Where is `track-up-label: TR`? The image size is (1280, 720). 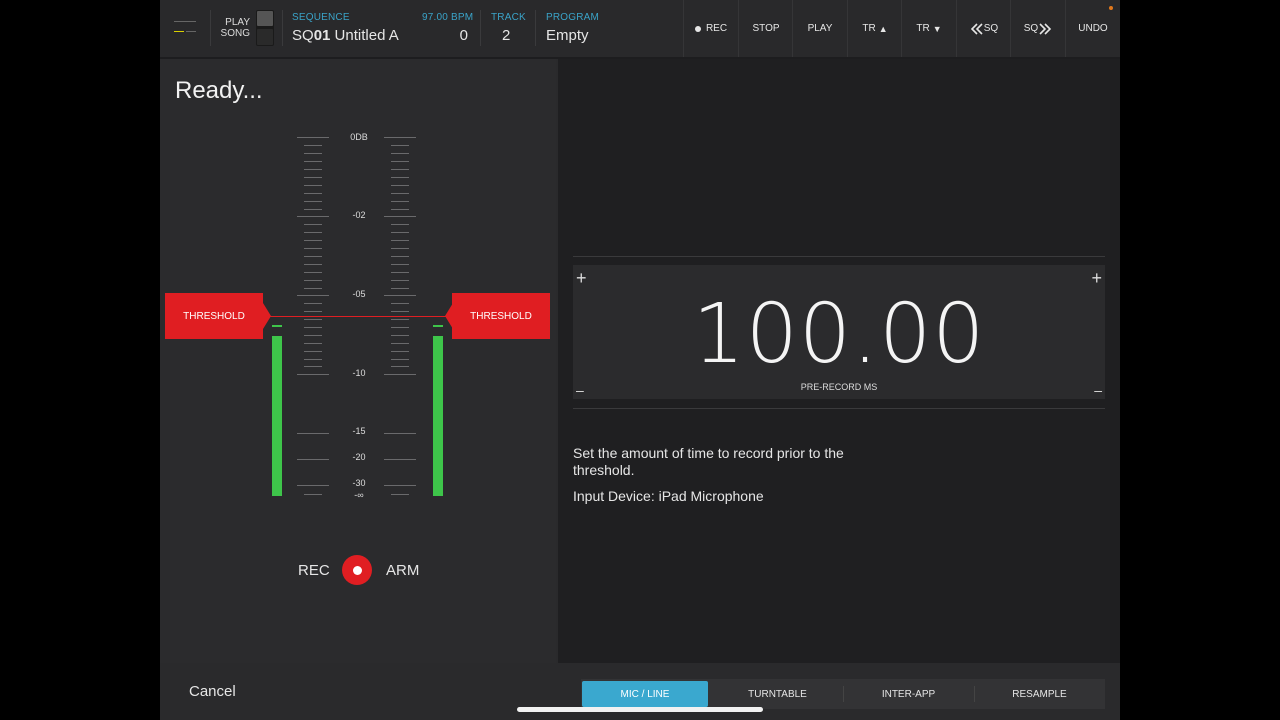 track-up-label: TR is located at coordinates (869, 28).